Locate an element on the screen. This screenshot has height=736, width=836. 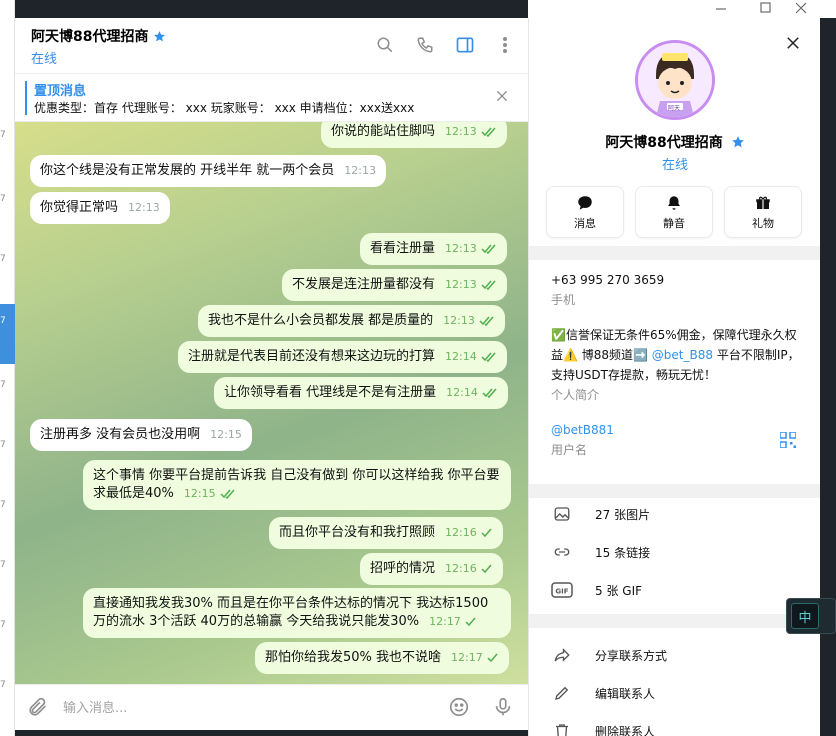
ime-mode-key: 中 is located at coordinates (805, 616).